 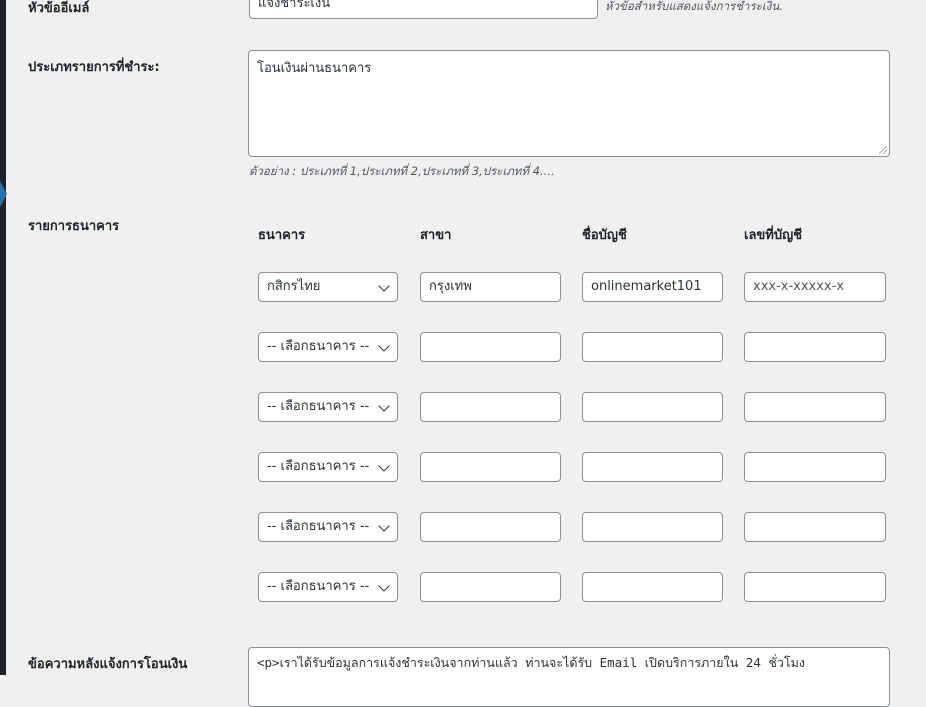 I want to click on account-name-input: onlinemarket101, so click(x=652, y=287).